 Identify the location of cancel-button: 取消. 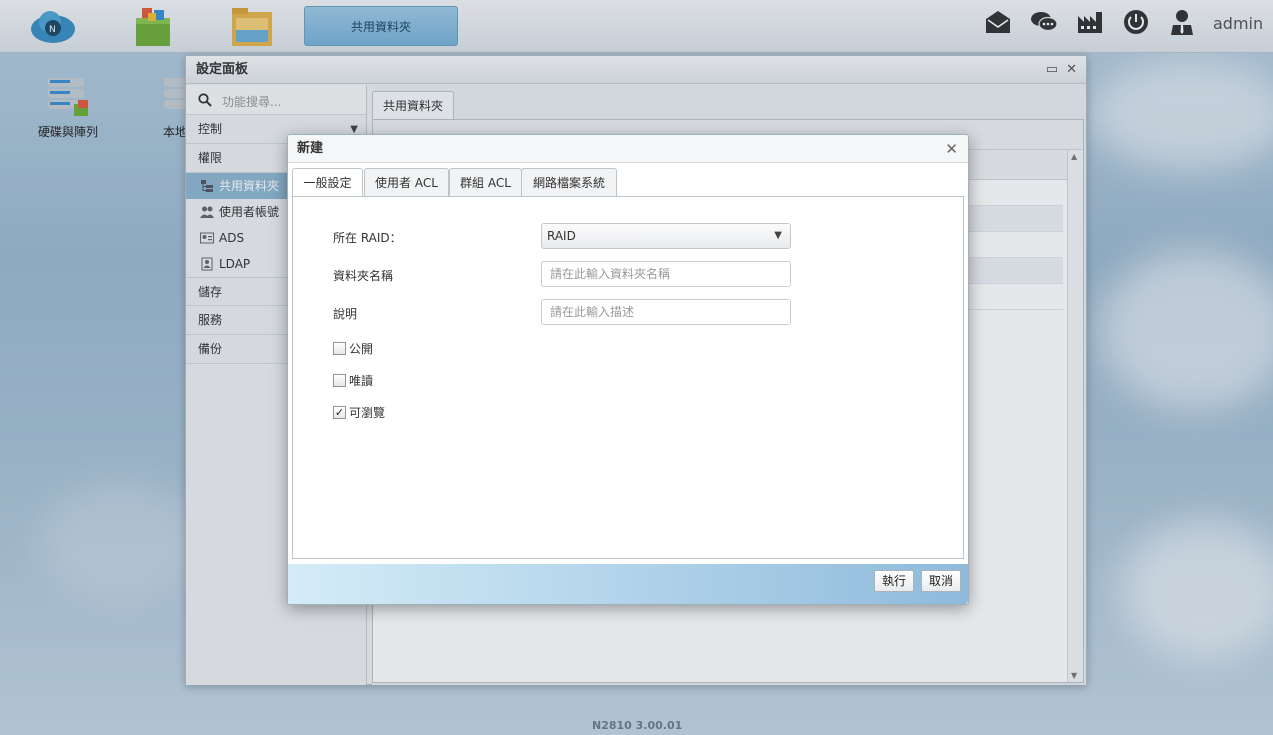
(941, 581).